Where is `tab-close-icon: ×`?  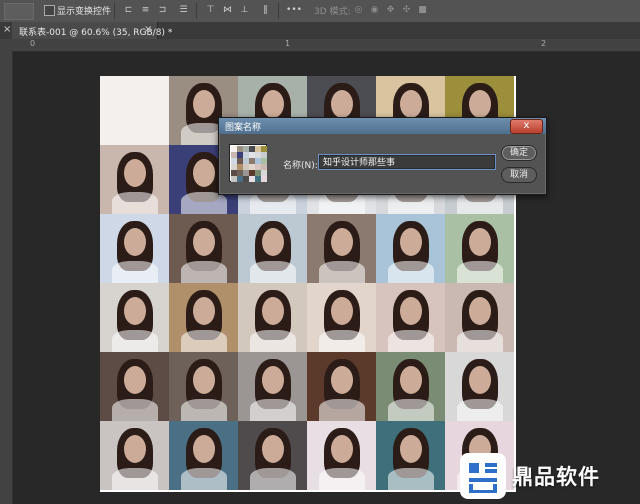
tab-close-icon: × is located at coordinates (148, 29).